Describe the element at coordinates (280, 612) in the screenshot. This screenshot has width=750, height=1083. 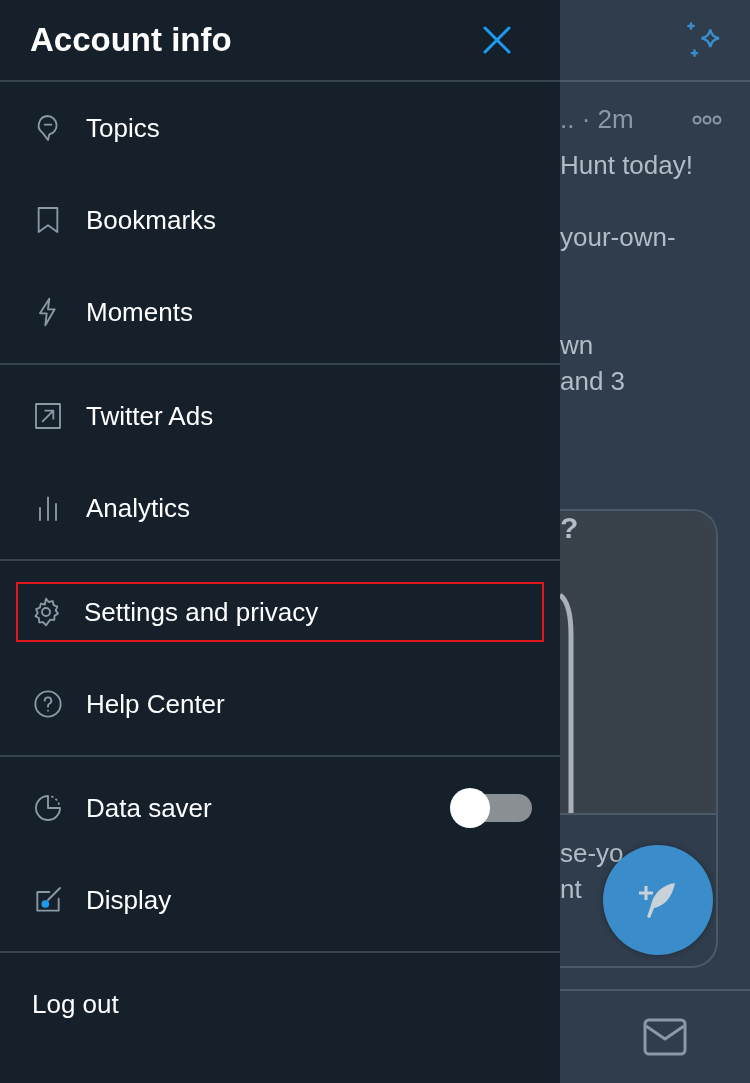
I see `highlighted-menu-item: Settings and privacy` at that location.